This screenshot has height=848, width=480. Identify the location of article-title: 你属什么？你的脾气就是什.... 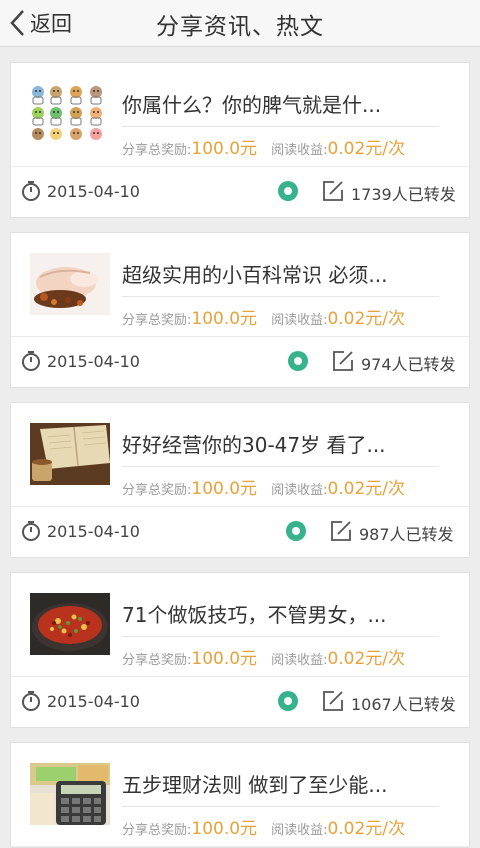
(252, 105).